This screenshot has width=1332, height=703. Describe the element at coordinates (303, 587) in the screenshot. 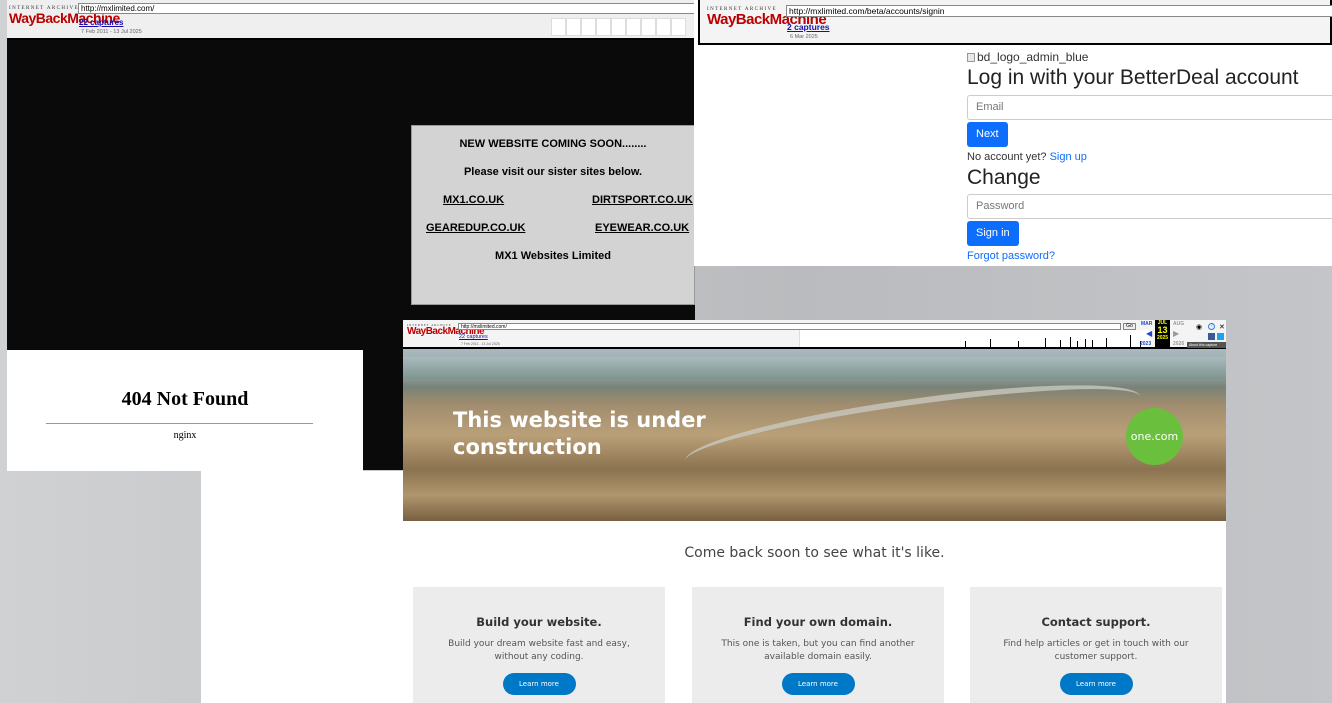

I see `blank-window` at that location.